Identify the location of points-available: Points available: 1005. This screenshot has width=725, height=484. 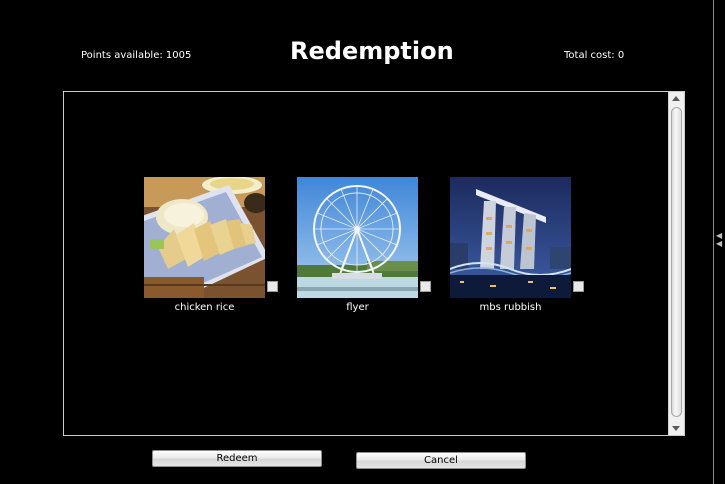
(136, 55).